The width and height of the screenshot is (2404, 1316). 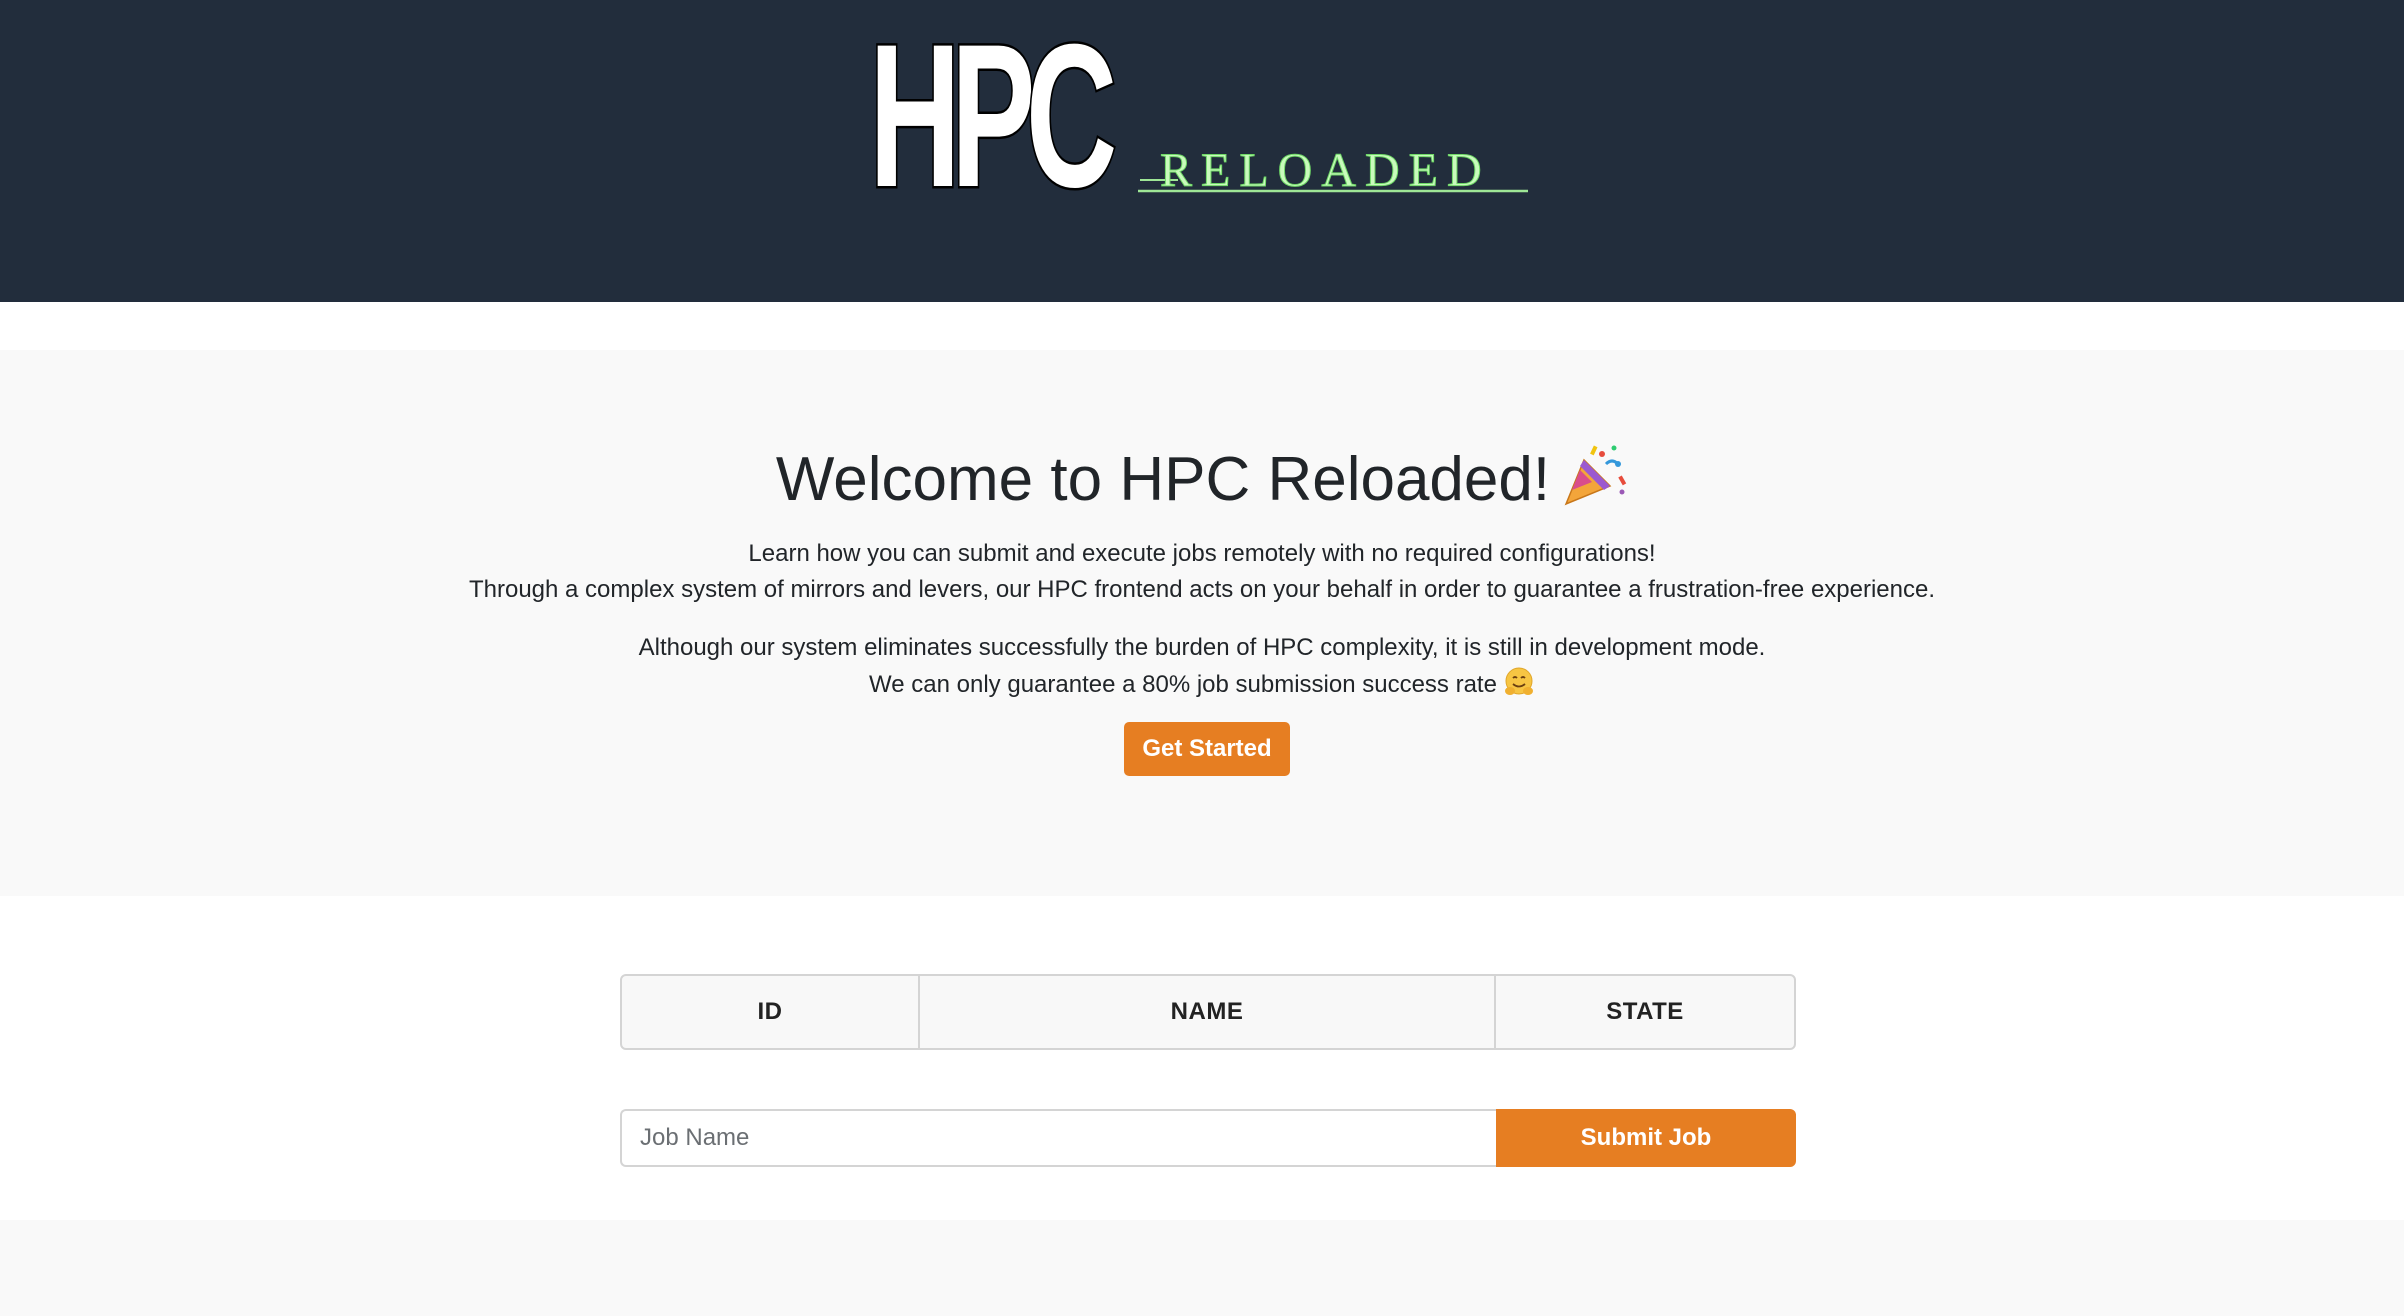 What do you see at coordinates (1519, 682) in the screenshot?
I see `hugging-face-icon` at bounding box center [1519, 682].